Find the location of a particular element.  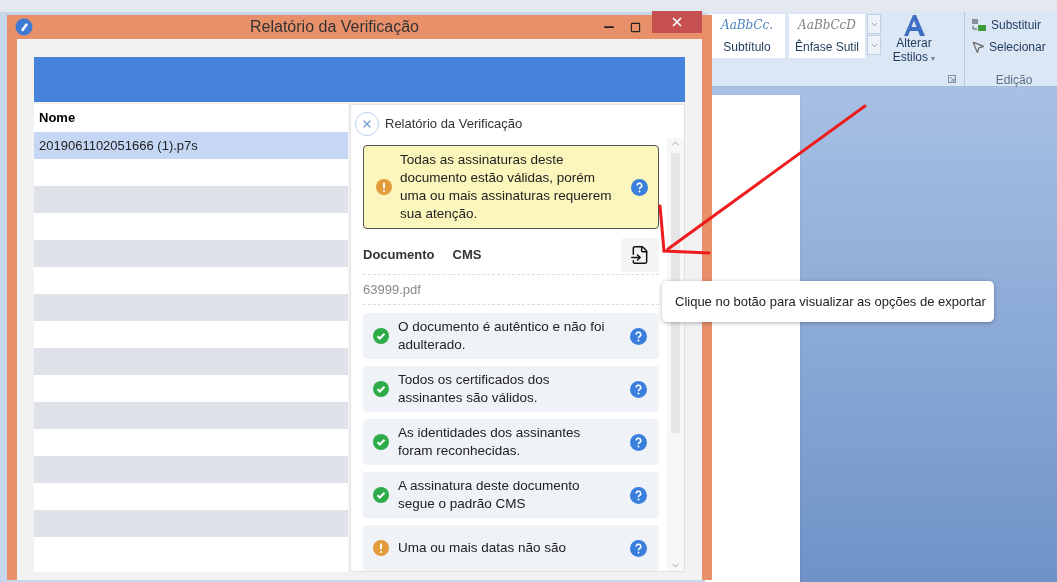

panel-title: Relatório da Verificação is located at coordinates (454, 123).